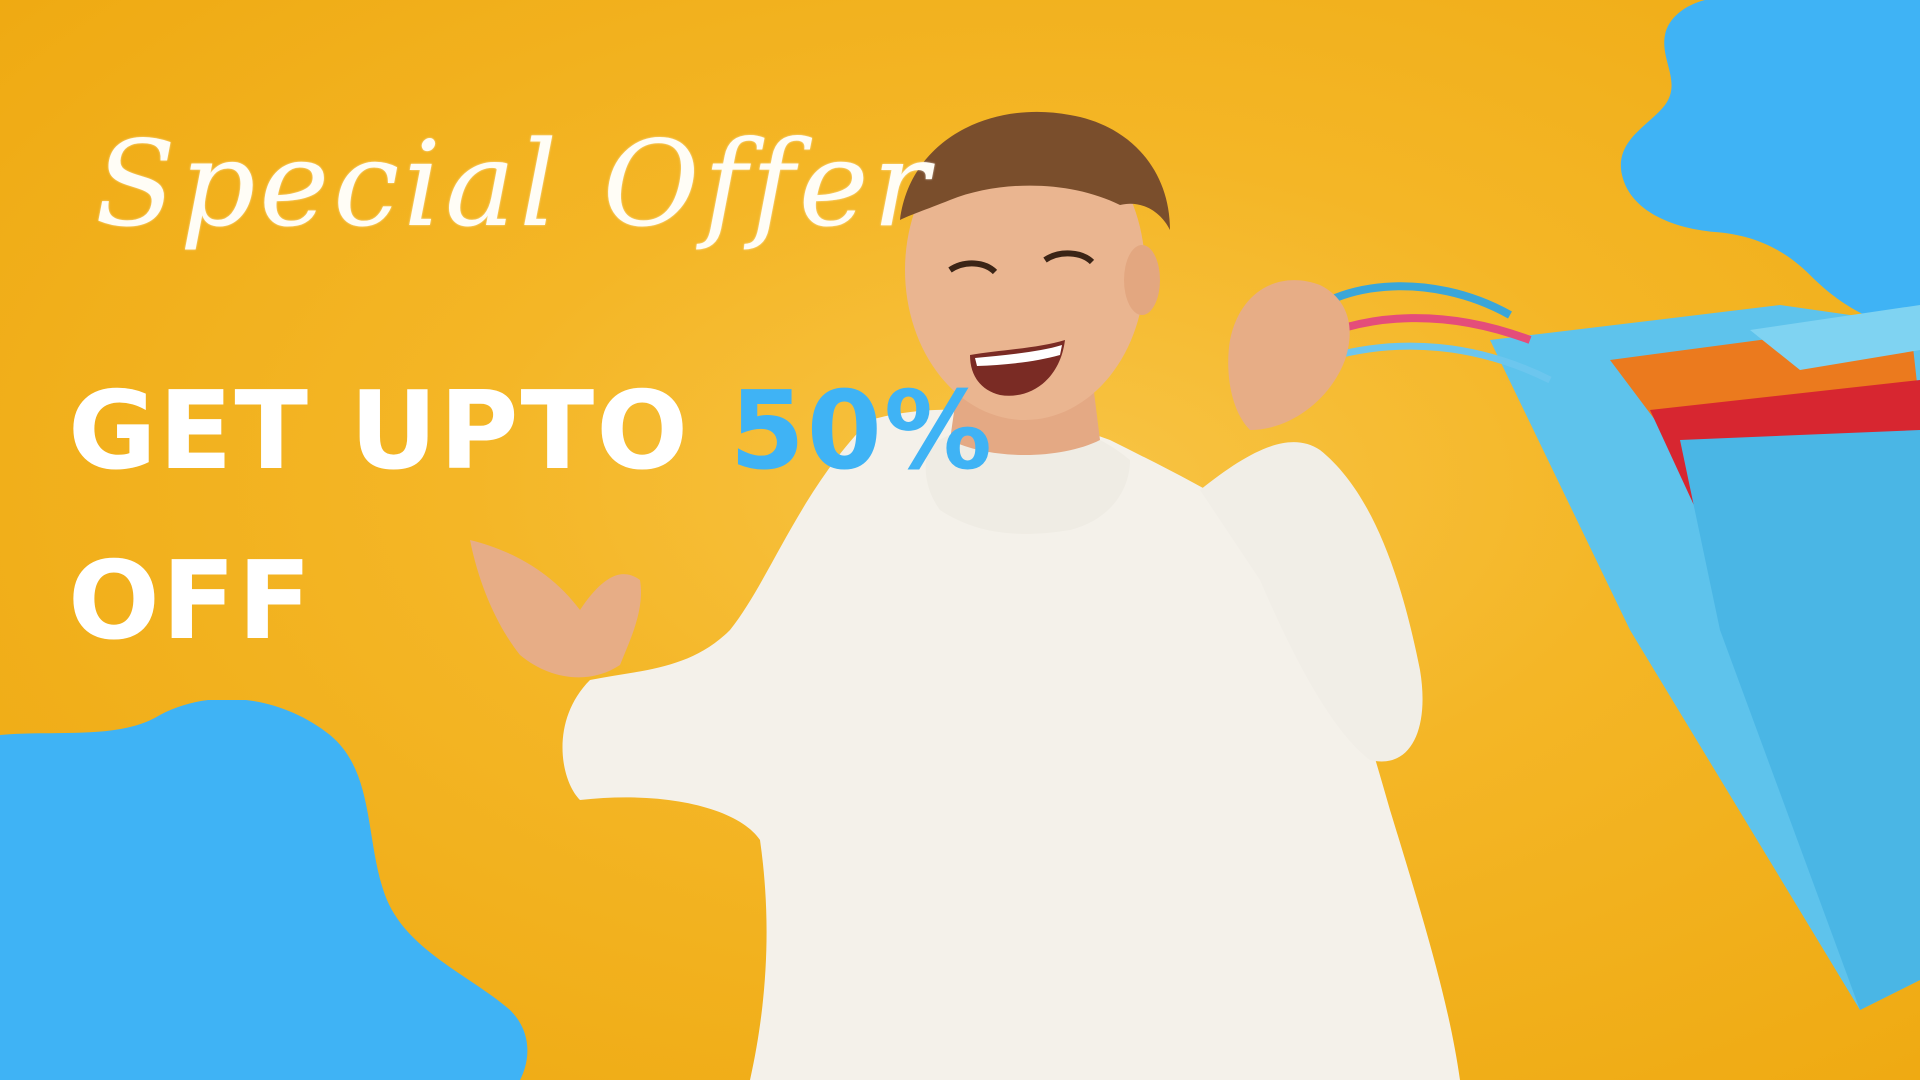 This screenshot has width=1920, height=1080. What do you see at coordinates (514, 184) in the screenshot?
I see `special-offer-title: Special Offer` at bounding box center [514, 184].